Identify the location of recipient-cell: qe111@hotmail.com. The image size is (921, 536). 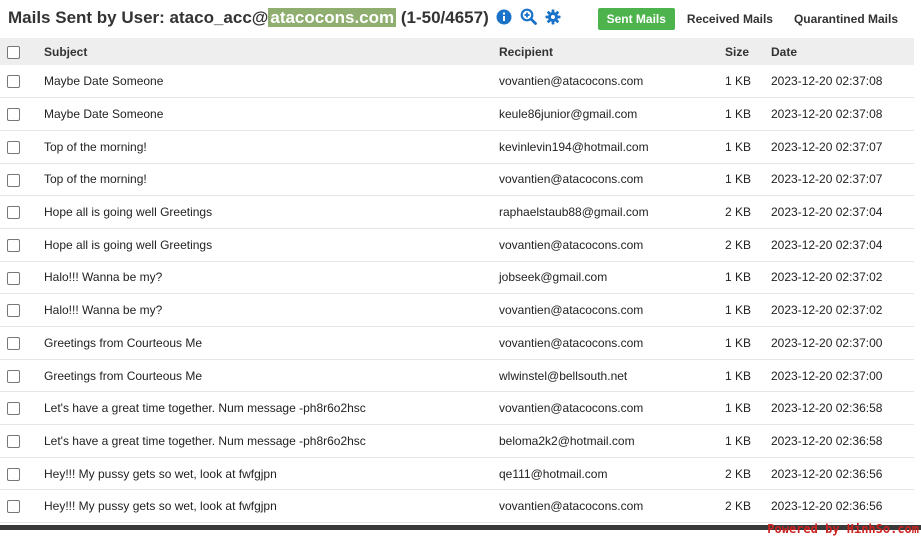
(553, 473).